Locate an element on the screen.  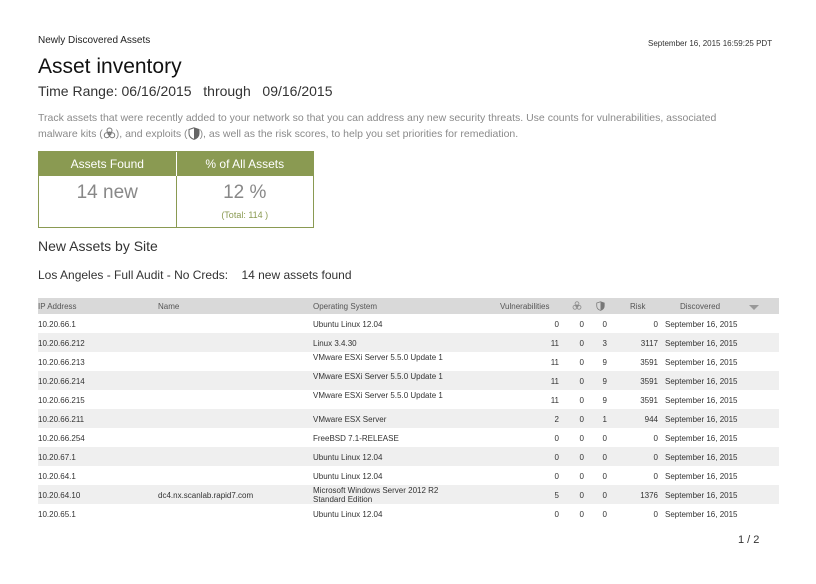
vulnerabilities-header: Vulnerabilities is located at coordinates (525, 306).